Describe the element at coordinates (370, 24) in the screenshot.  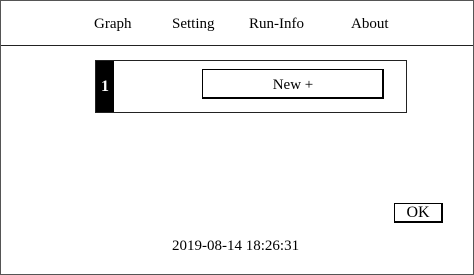
I see `menu-item-about: About` at that location.